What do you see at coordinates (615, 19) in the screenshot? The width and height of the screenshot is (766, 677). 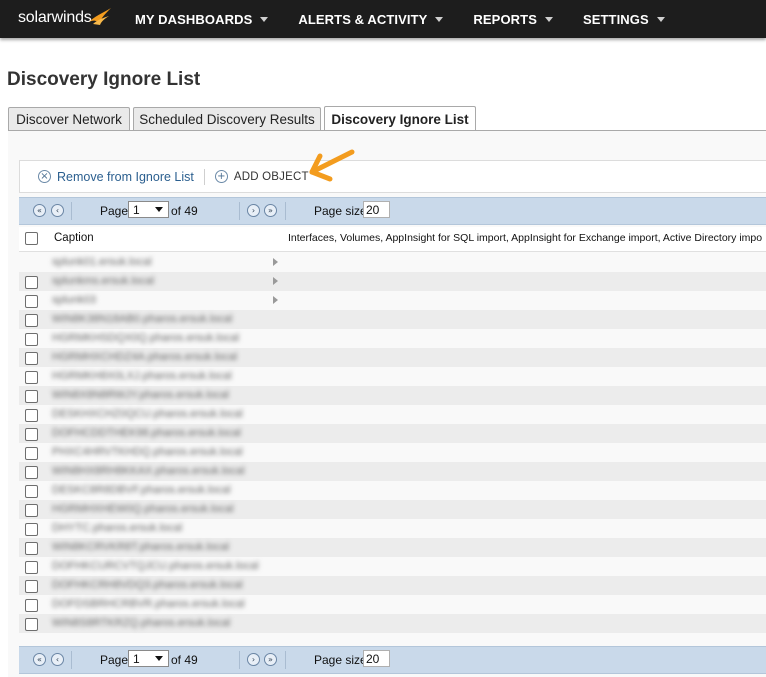 I see `nav-settings-label: SETTINGS` at bounding box center [615, 19].